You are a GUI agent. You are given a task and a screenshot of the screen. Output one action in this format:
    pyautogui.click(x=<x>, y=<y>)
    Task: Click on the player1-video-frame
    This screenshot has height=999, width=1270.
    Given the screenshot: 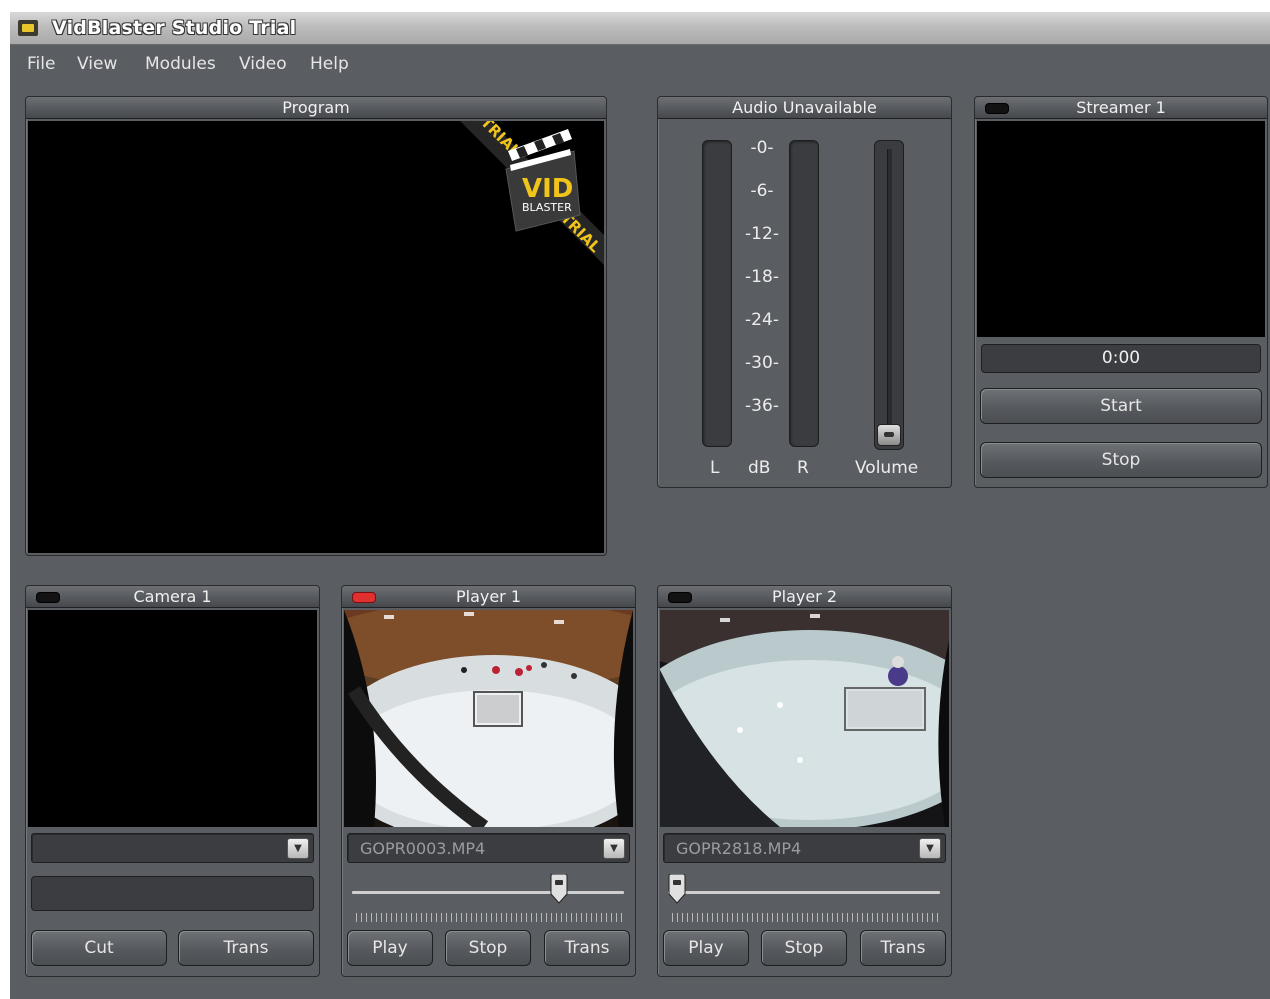 What is the action you would take?
    pyautogui.click(x=488, y=718)
    